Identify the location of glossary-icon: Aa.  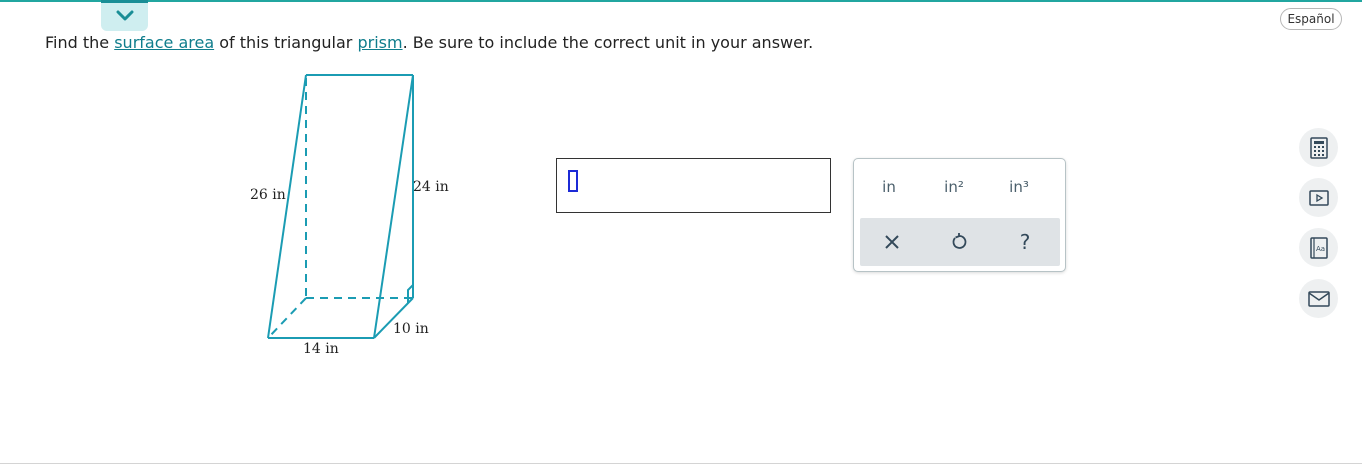
(1318, 247).